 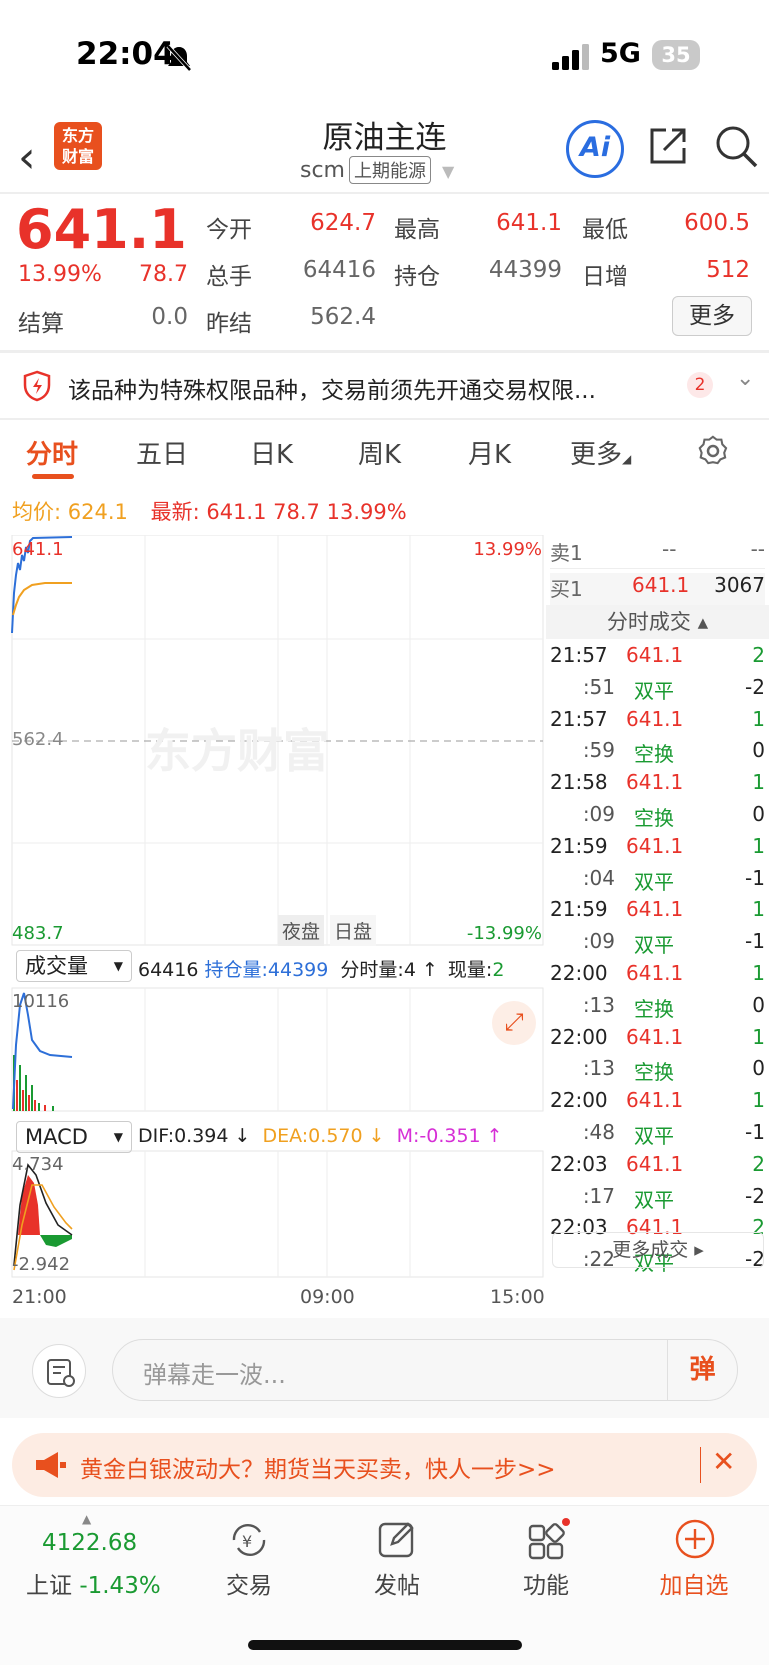 I want to click on promo-banner: 黄金白银波动大？期货当天买卖，快人一步>> ✕, so click(x=384, y=1465).